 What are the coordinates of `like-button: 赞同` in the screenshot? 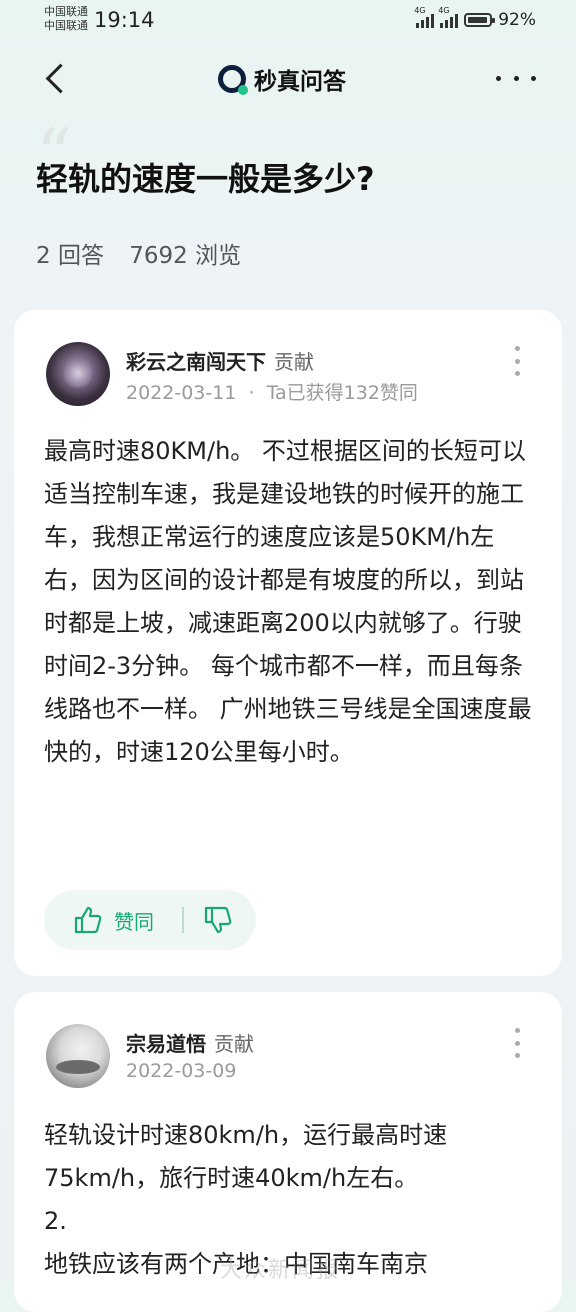 It's located at (106, 920).